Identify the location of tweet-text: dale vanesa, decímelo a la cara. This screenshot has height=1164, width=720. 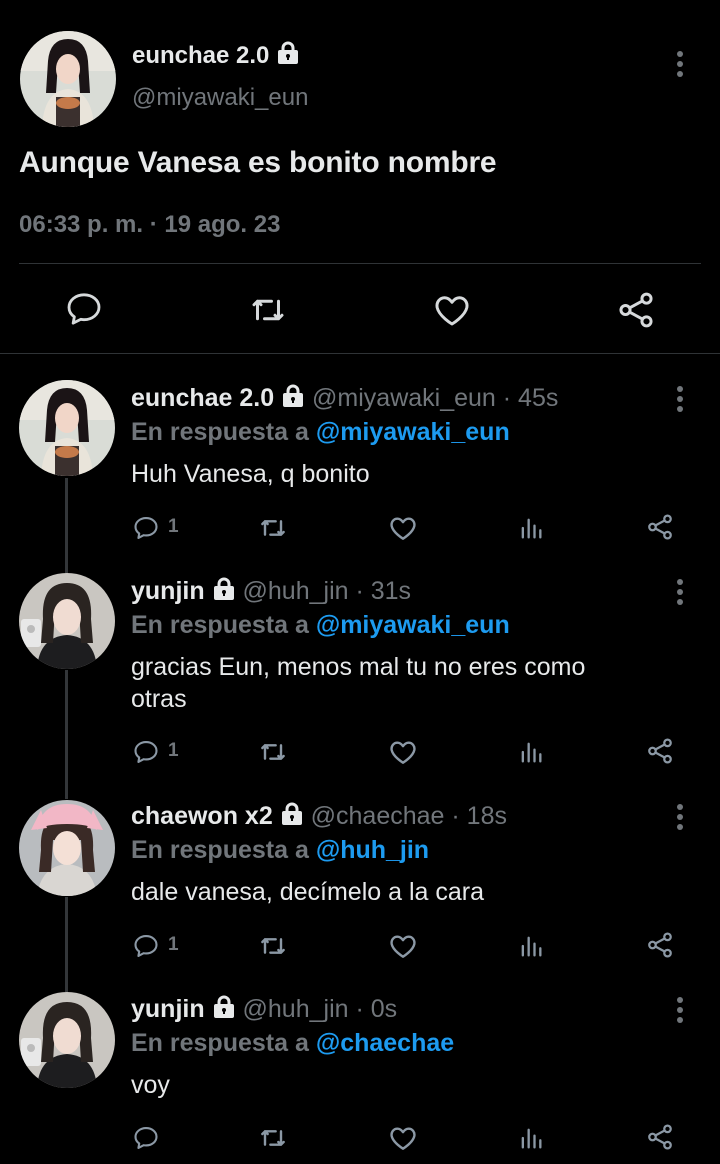
(307, 892).